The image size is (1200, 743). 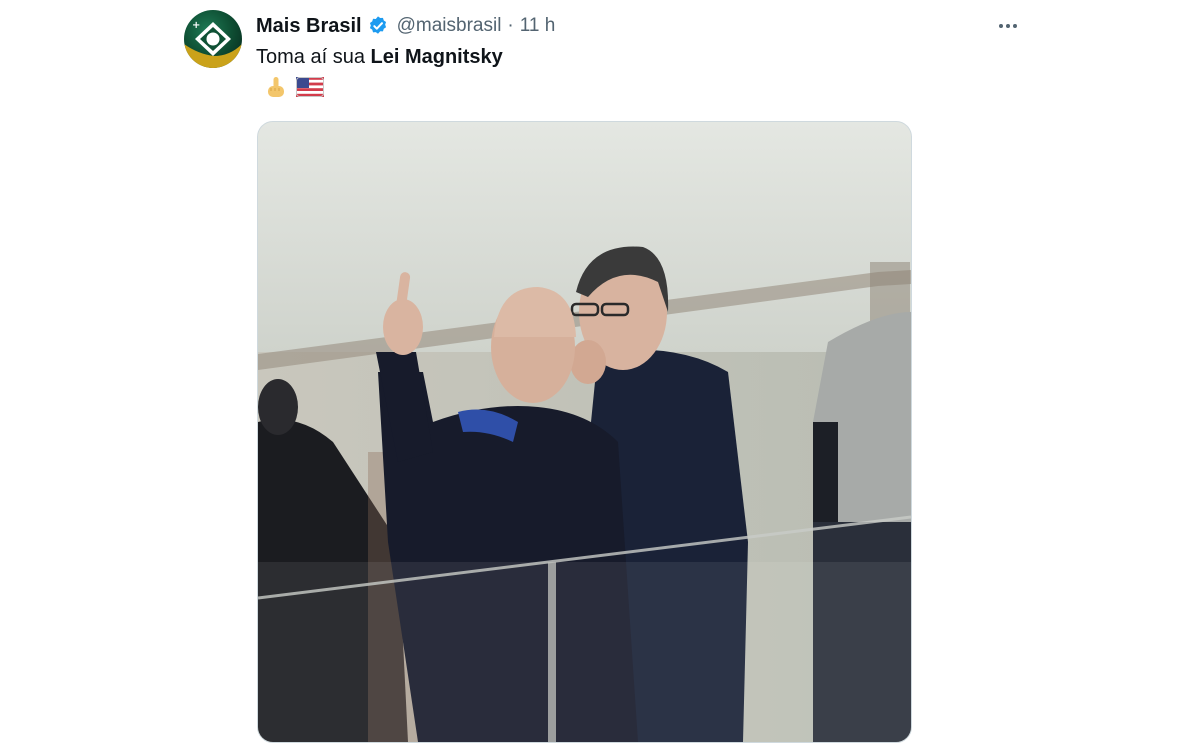 I want to click on avatar: +, so click(x=213, y=39).